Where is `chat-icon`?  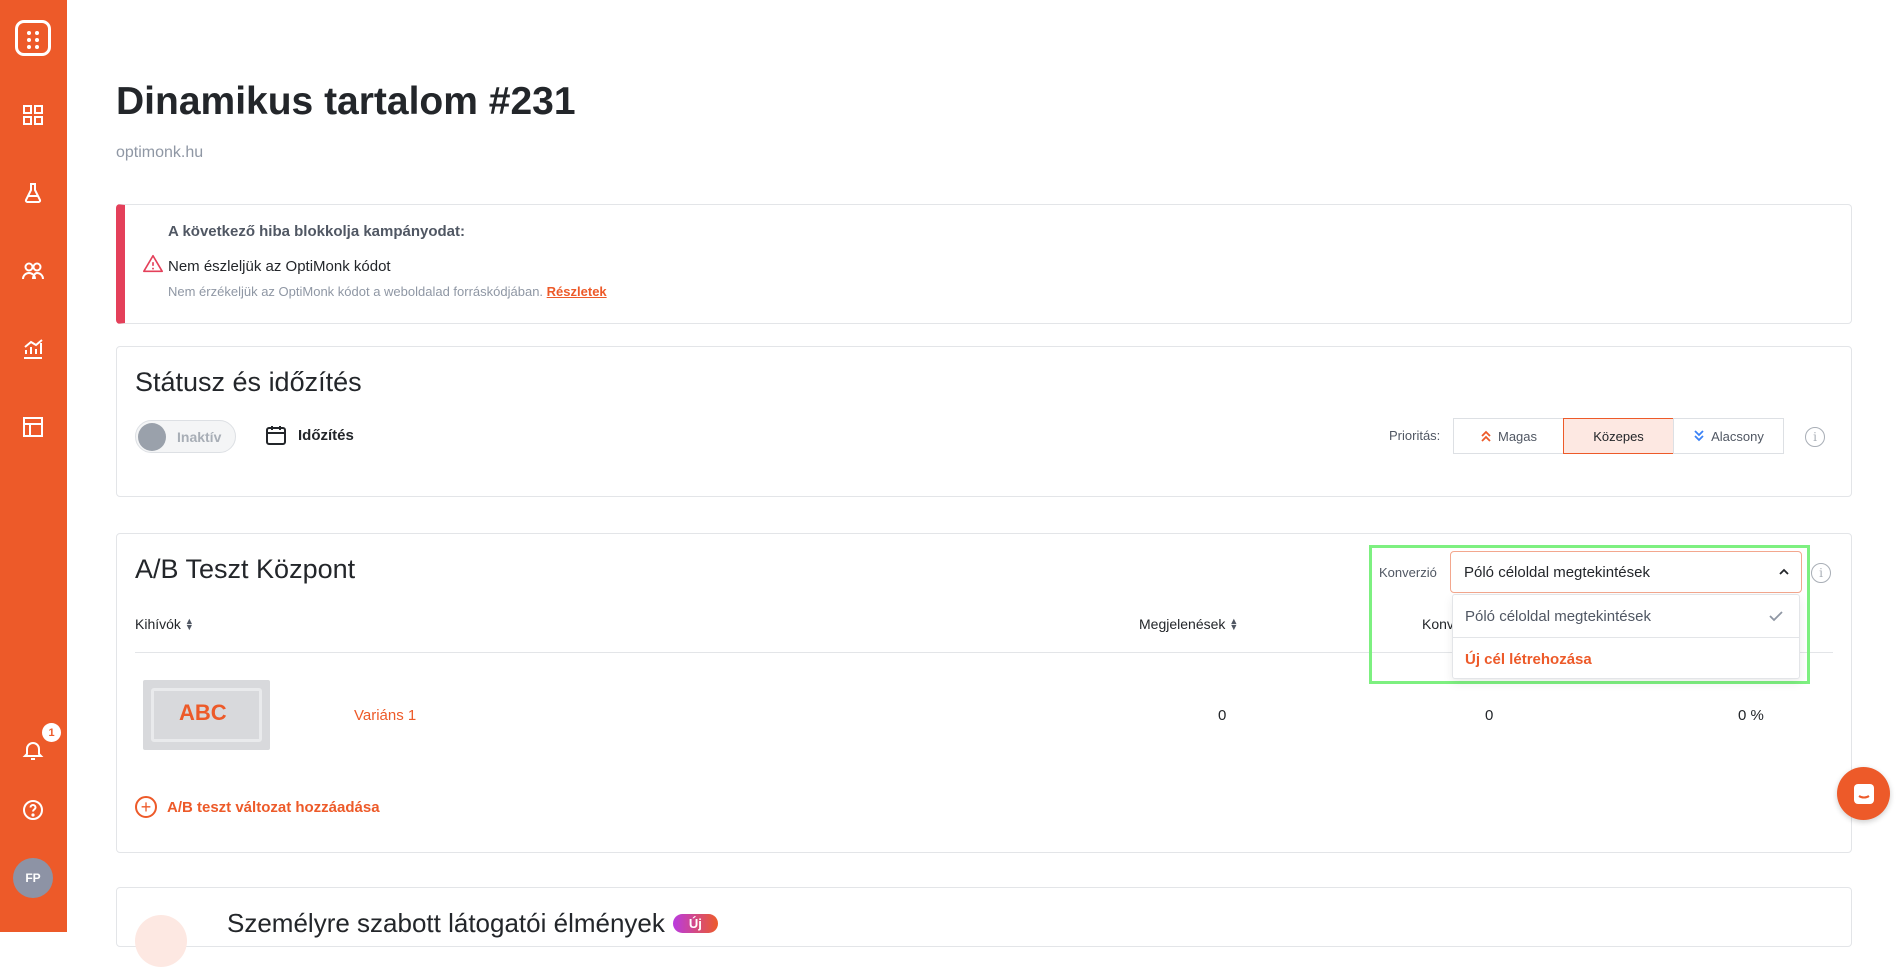
chat-icon is located at coordinates (1863, 793).